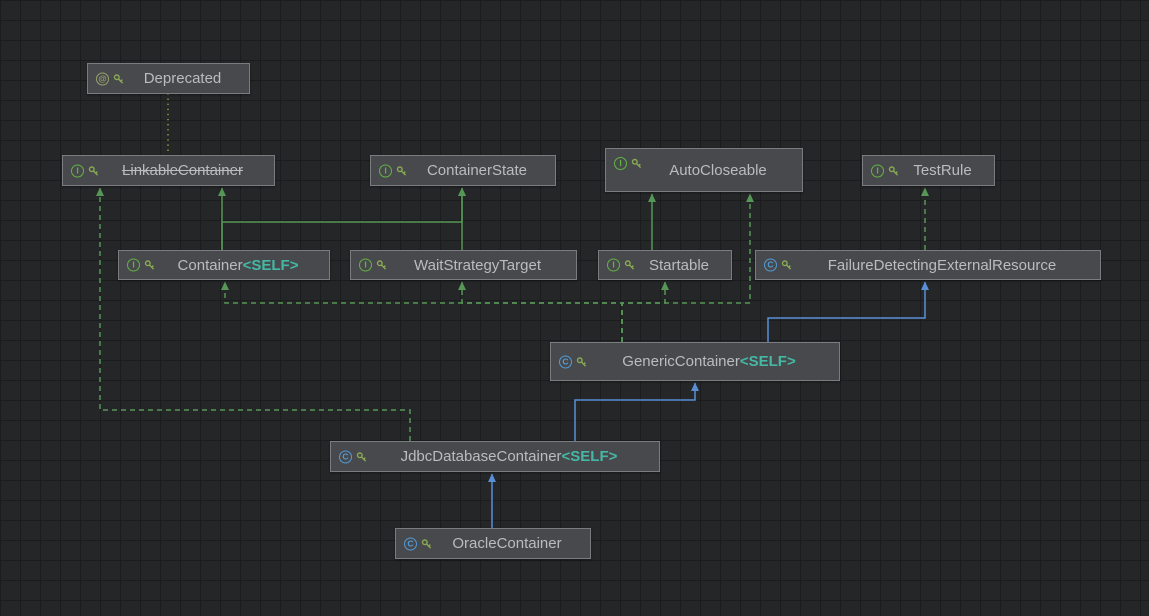 The height and width of the screenshot is (616, 1149). What do you see at coordinates (238, 265) in the screenshot?
I see `node-label: Container <SELF>` at bounding box center [238, 265].